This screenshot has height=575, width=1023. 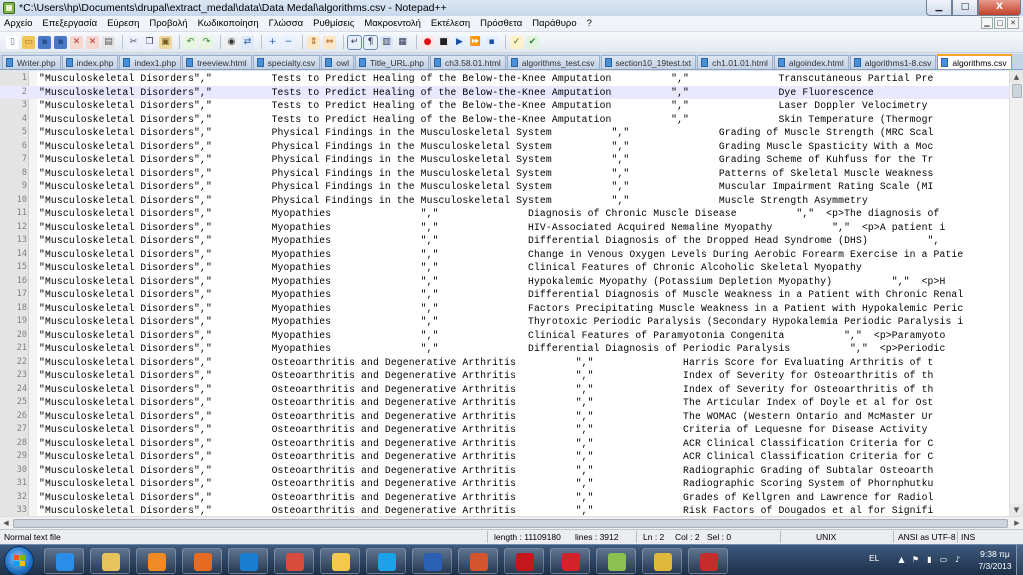 I want to click on vertical-scroll-thumb, so click(x=1017, y=91).